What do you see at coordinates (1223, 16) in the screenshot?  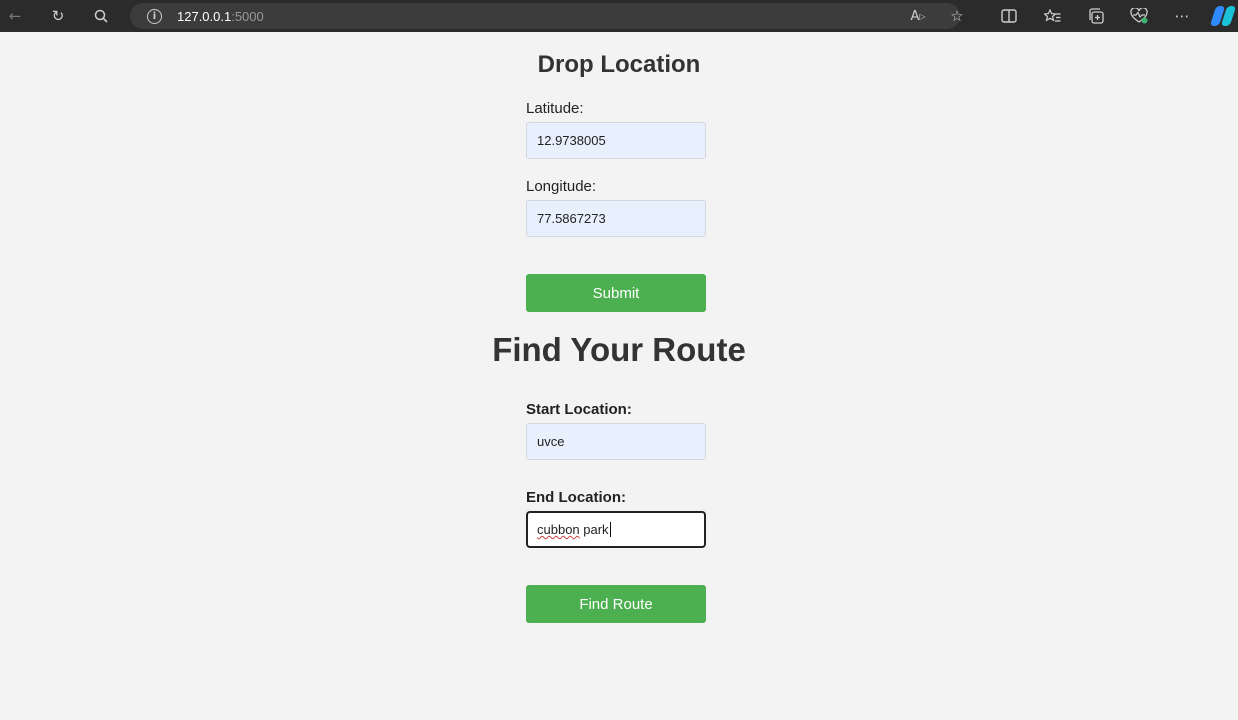 I see `copilot-icon` at bounding box center [1223, 16].